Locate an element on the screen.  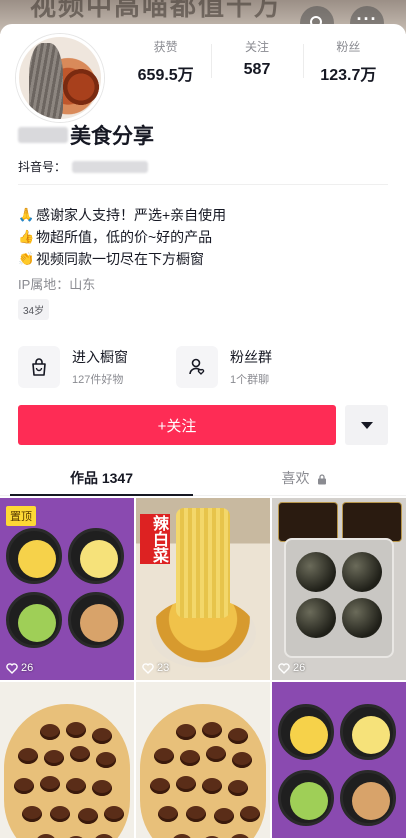
bio-text: 物超所值，低的价~好的产品 is located at coordinates (124, 237).